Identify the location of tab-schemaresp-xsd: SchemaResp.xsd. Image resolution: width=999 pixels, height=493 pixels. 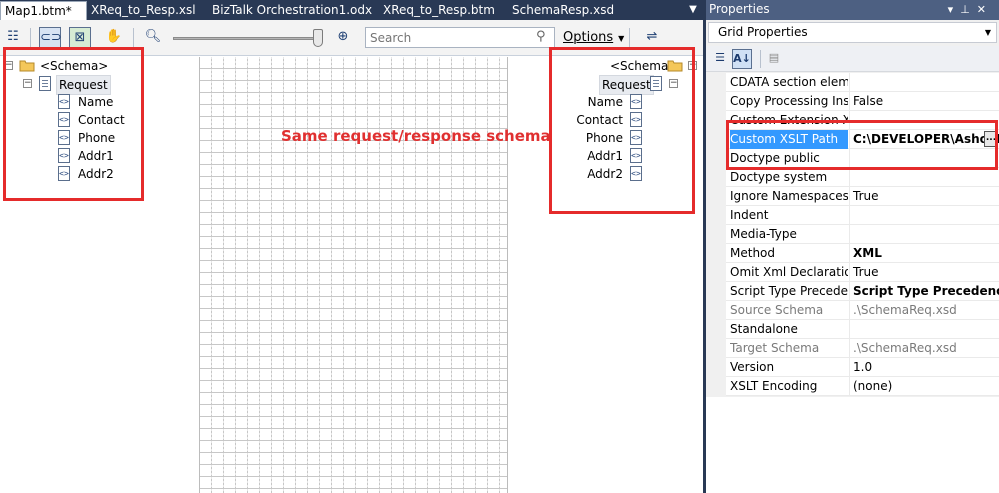
(563, 10).